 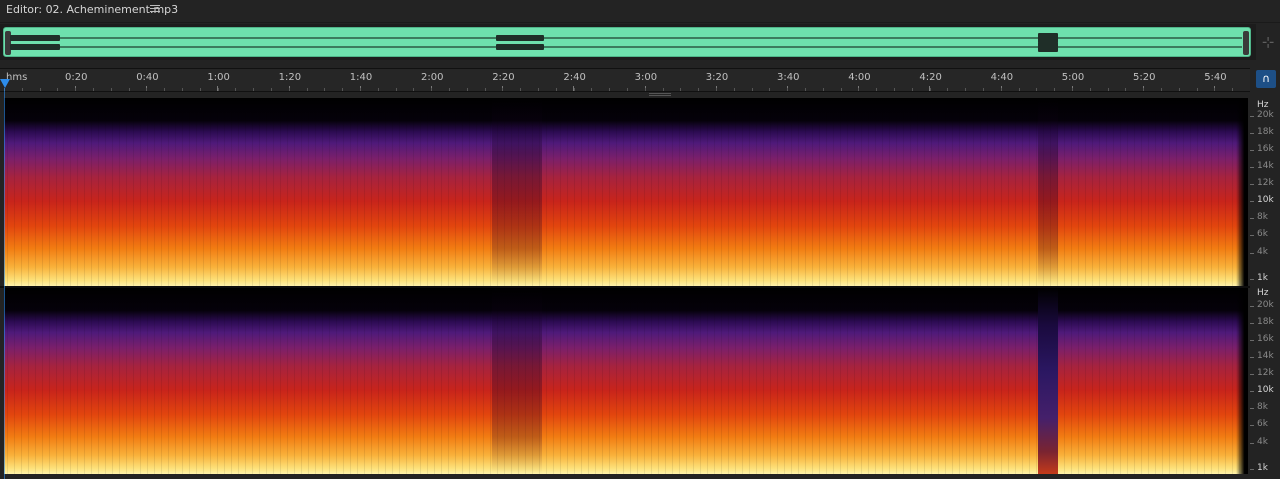 I want to click on frequency-label: 6k, so click(x=1262, y=234).